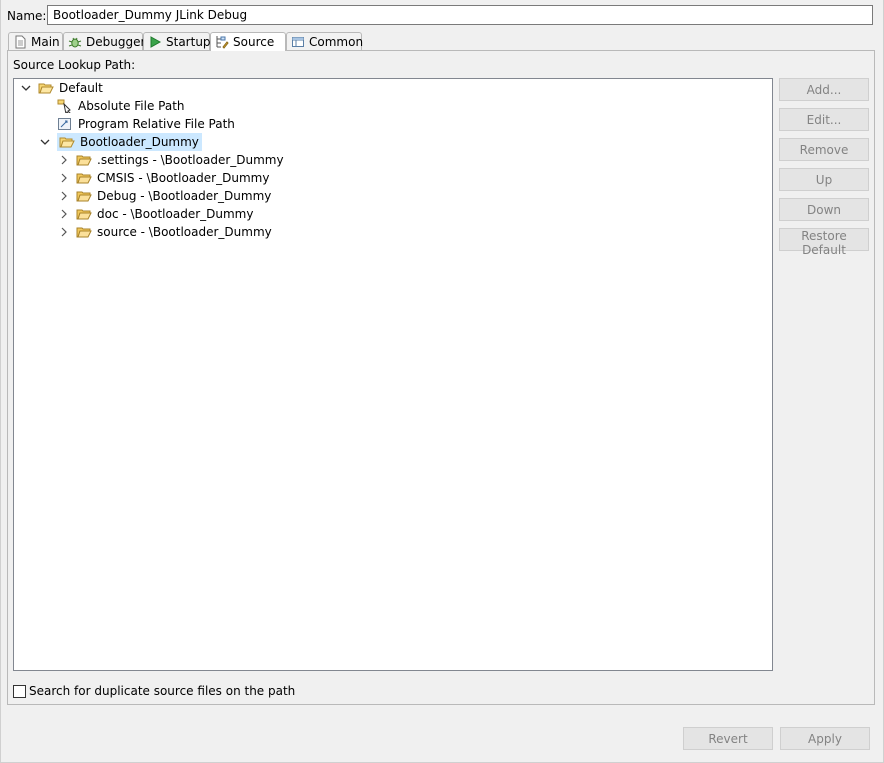 Image resolution: width=884 pixels, height=763 pixels. I want to click on tree-item-label: Program Relative File Path, so click(156, 124).